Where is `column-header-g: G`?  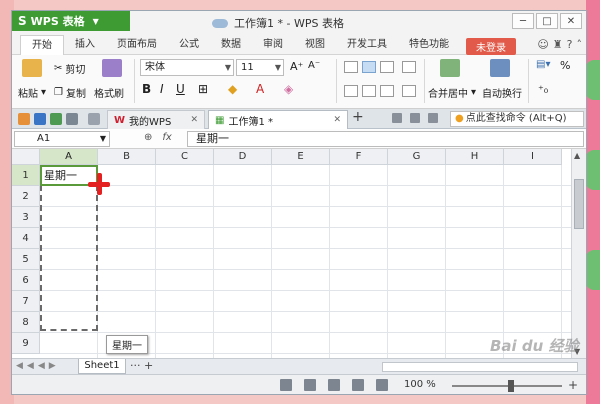
column-header-g: G is located at coordinates (417, 157).